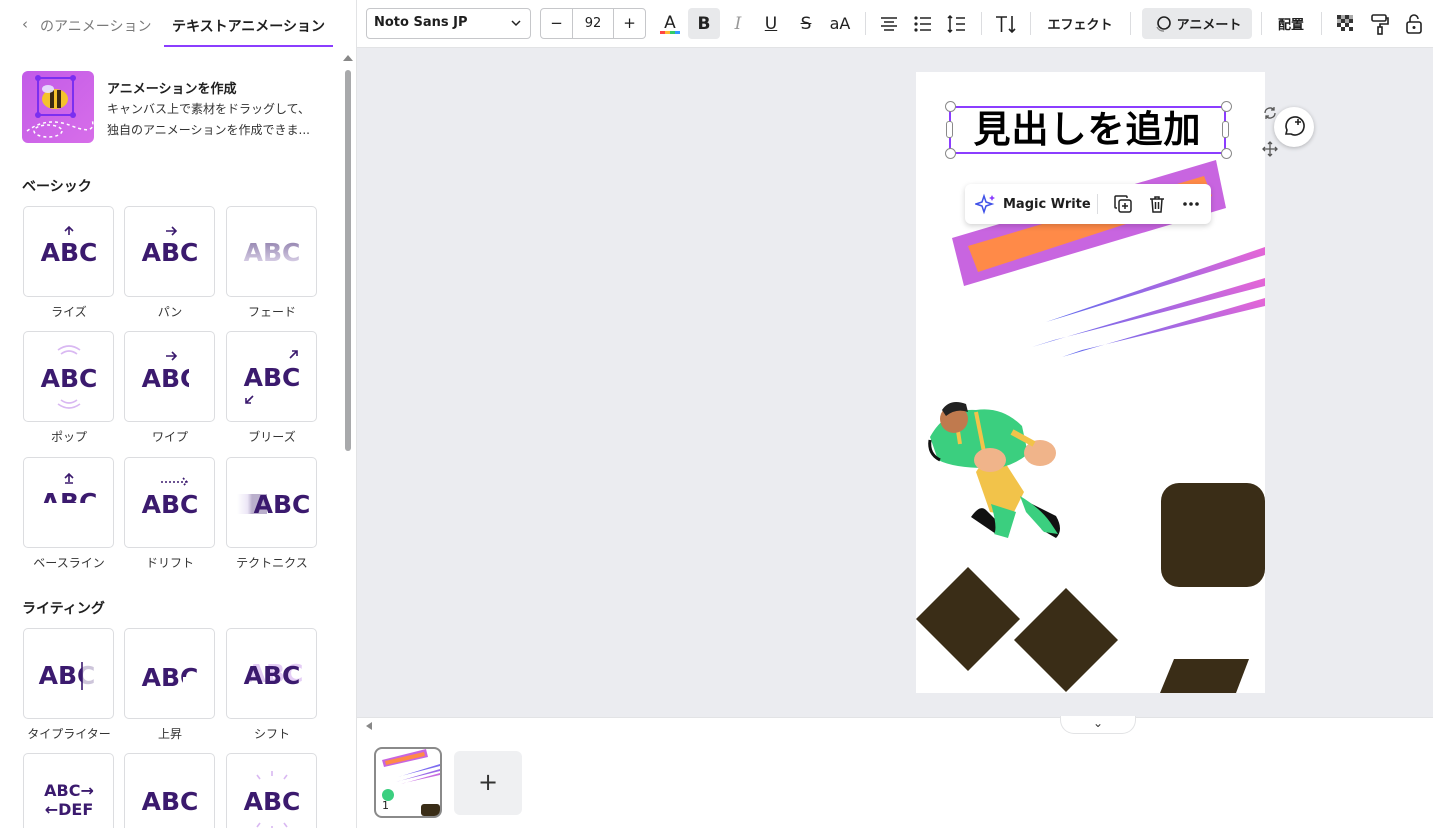 The image size is (1433, 828). Describe the element at coordinates (1209, 25) in the screenshot. I see `animate-label: アニメート` at that location.